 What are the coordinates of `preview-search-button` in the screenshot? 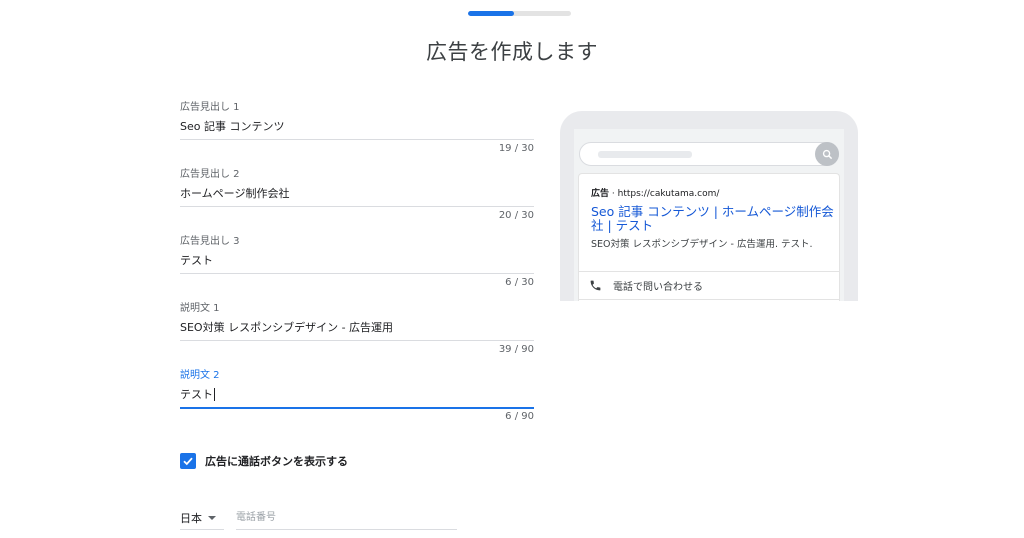 It's located at (827, 154).